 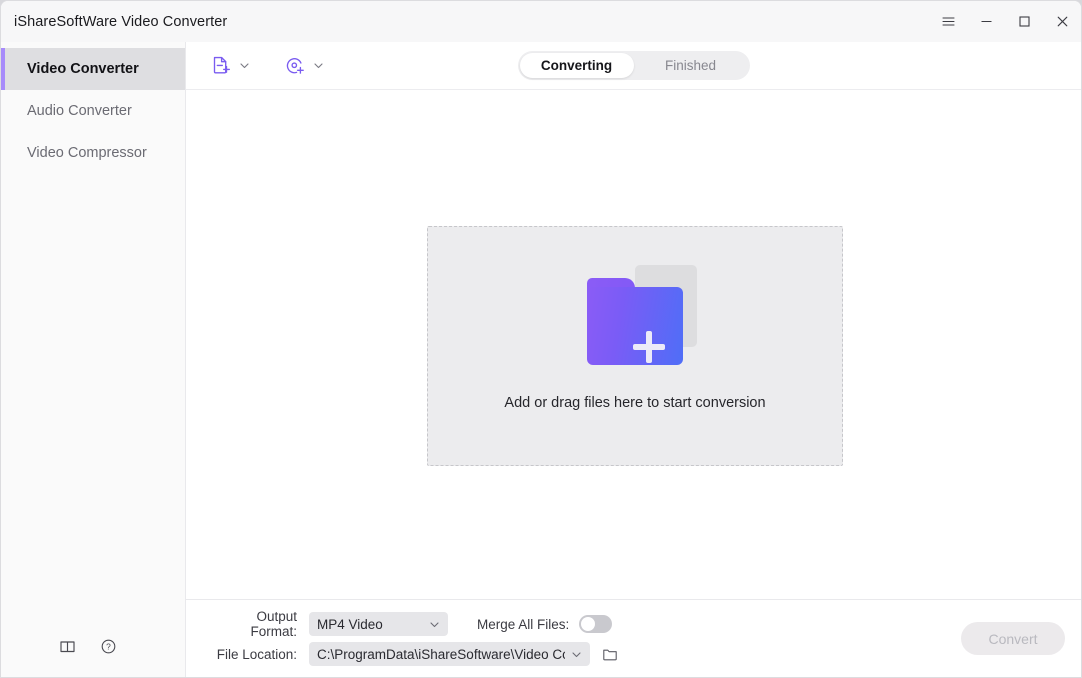 What do you see at coordinates (541, 21) in the screenshot?
I see `title-bar: iShareSoftWare Video Converter` at bounding box center [541, 21].